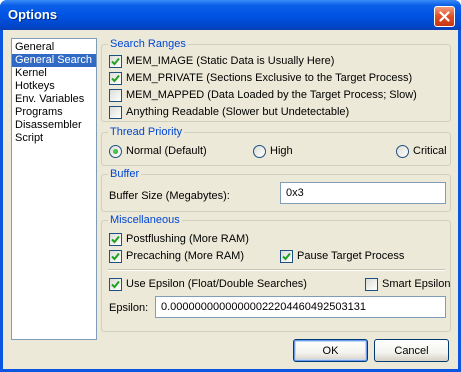  What do you see at coordinates (54, 112) in the screenshot?
I see `list-item-programs: Programs` at bounding box center [54, 112].